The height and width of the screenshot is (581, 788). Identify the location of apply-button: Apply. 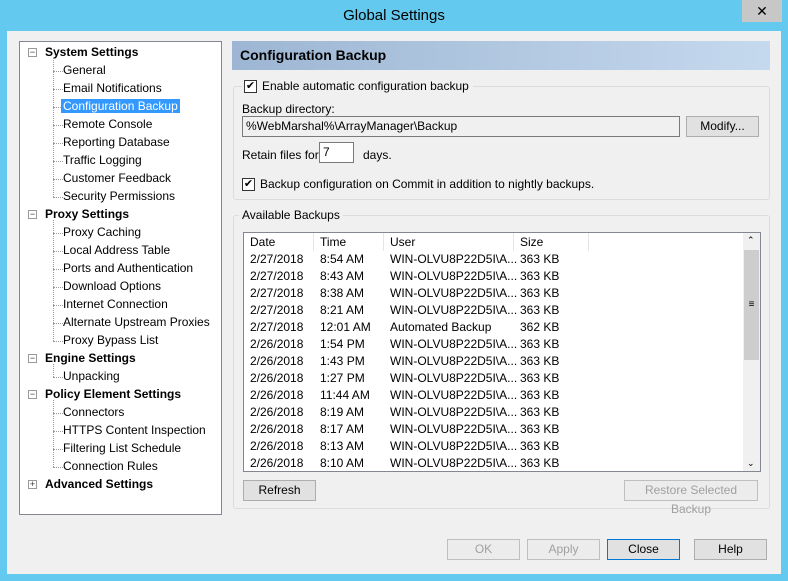
(563, 549).